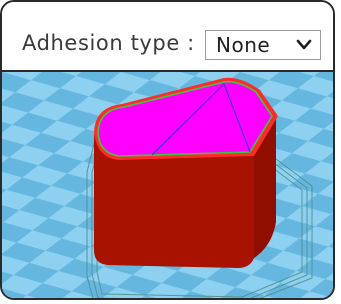  I want to click on adhesion-type-value: None, so click(243, 45).